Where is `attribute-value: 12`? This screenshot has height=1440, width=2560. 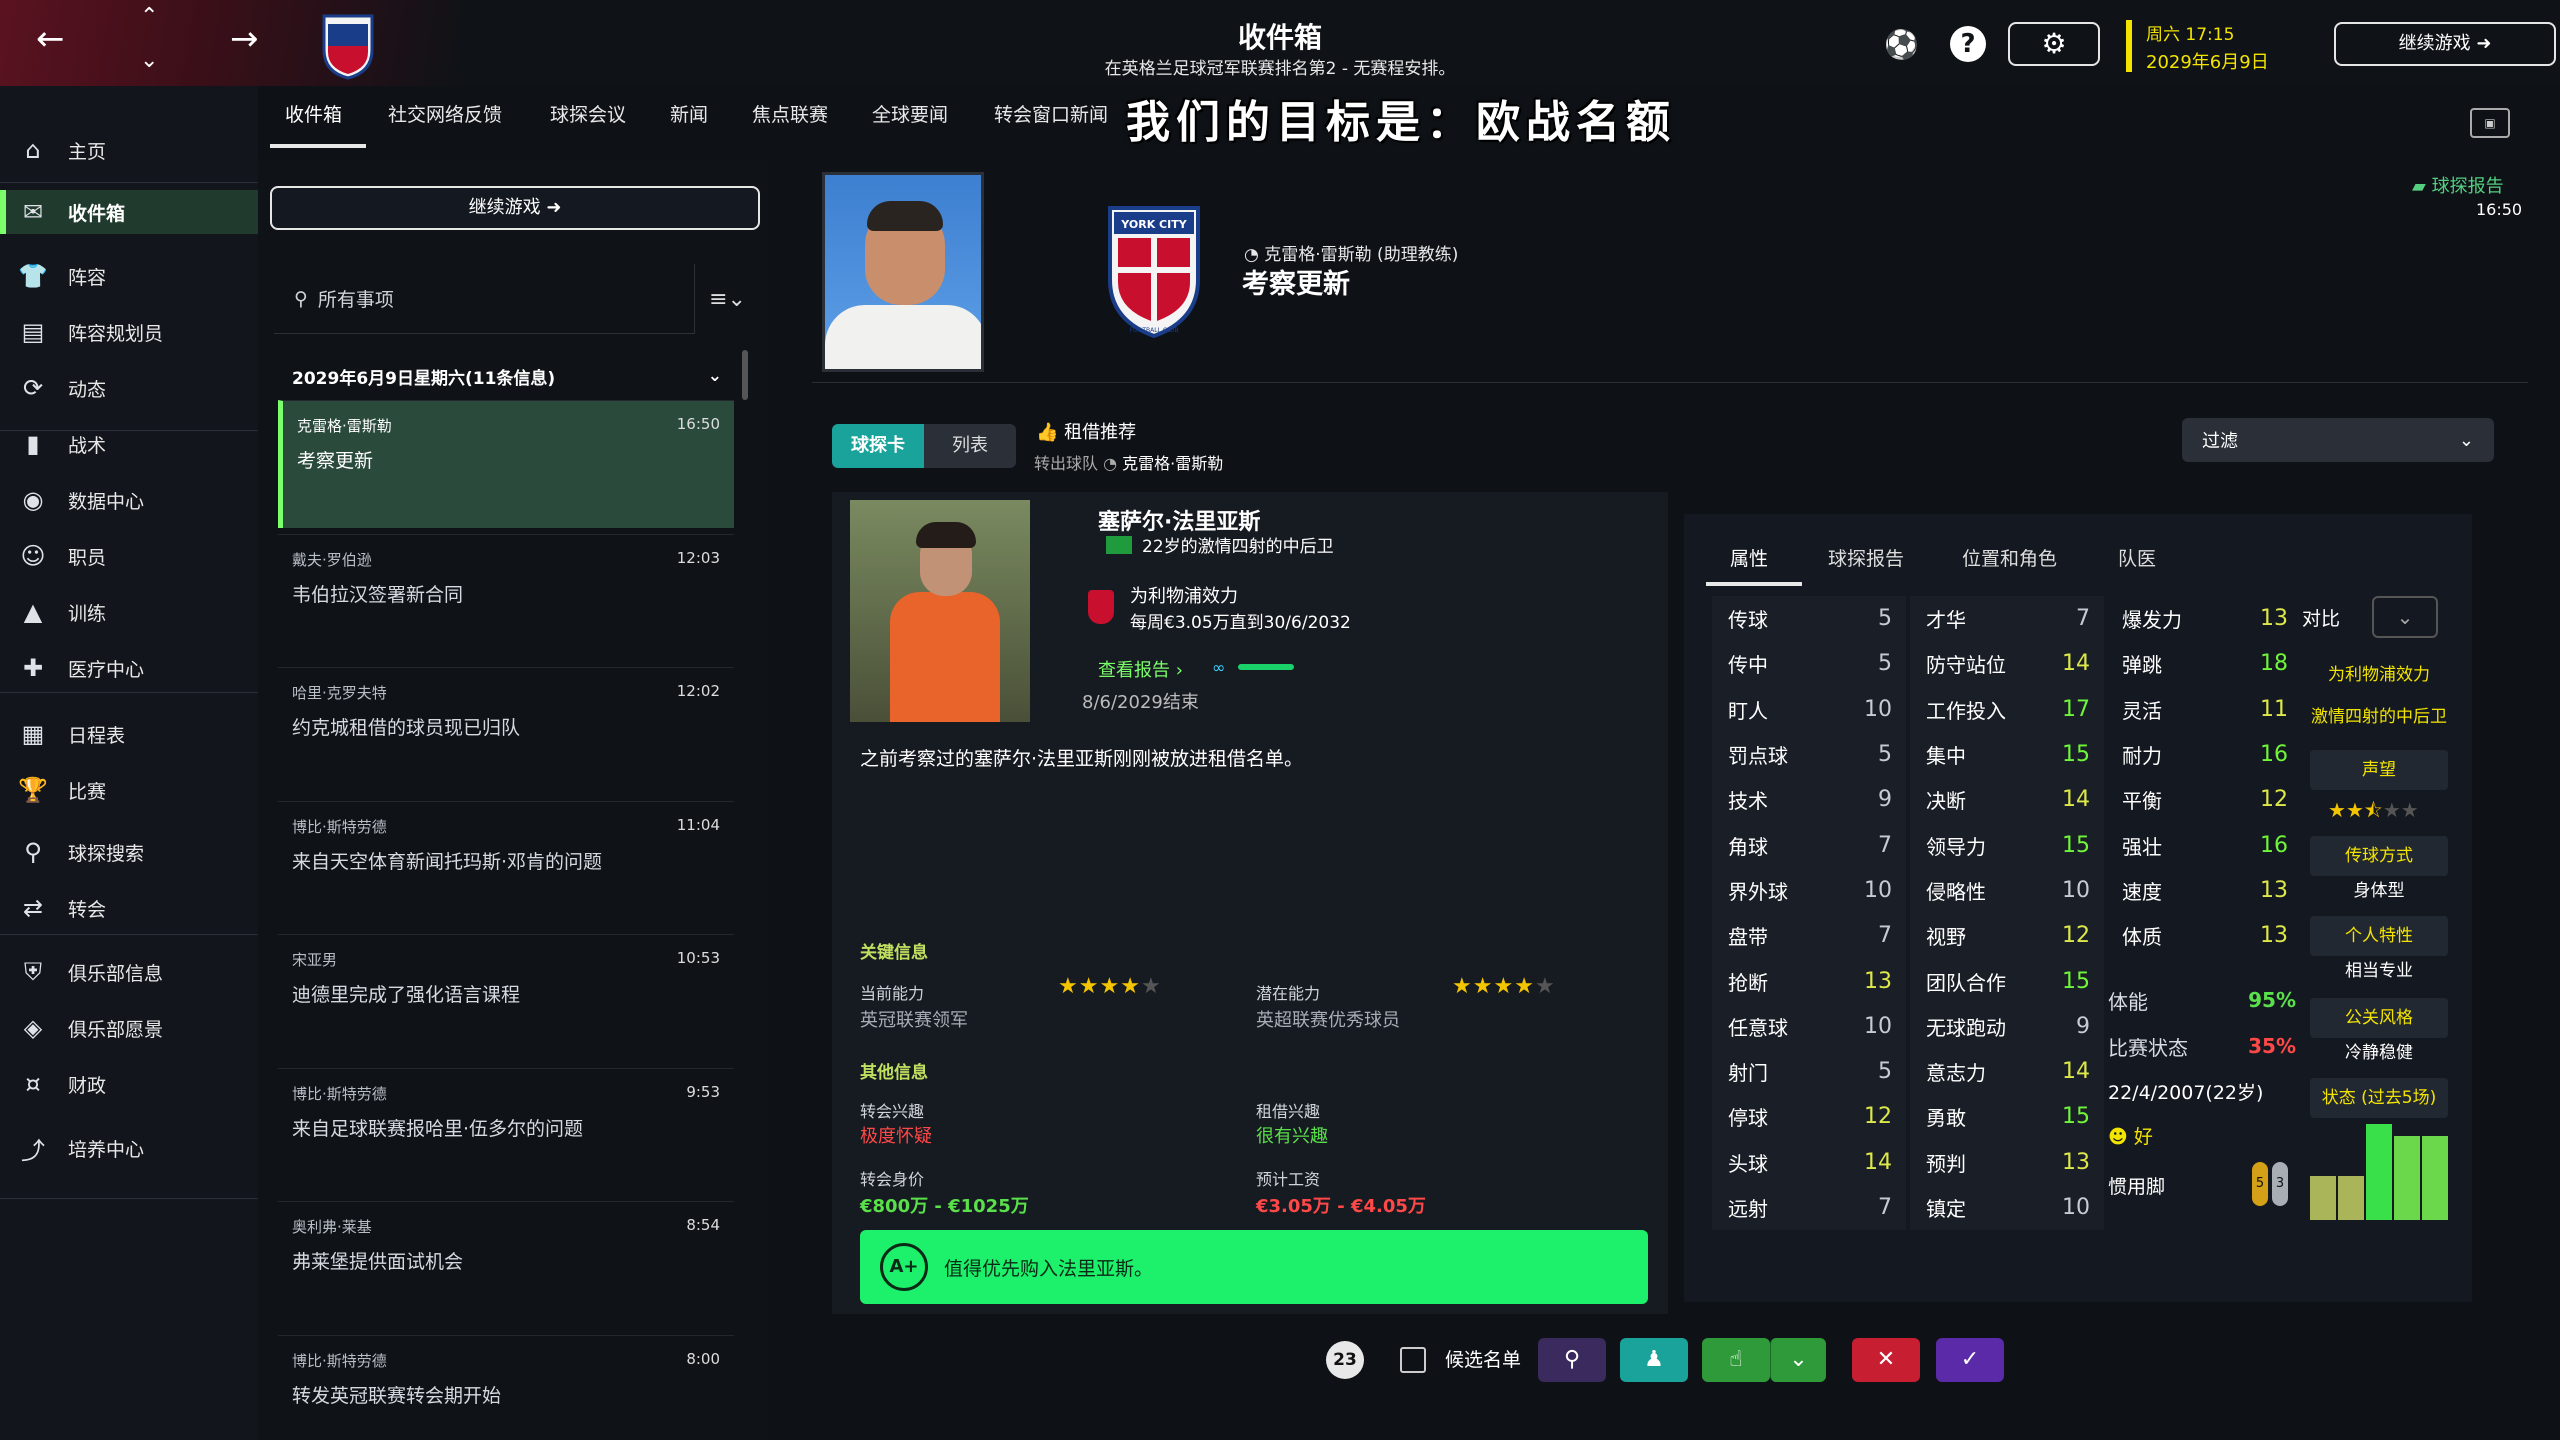 attribute-value: 12 is located at coordinates (1878, 1117).